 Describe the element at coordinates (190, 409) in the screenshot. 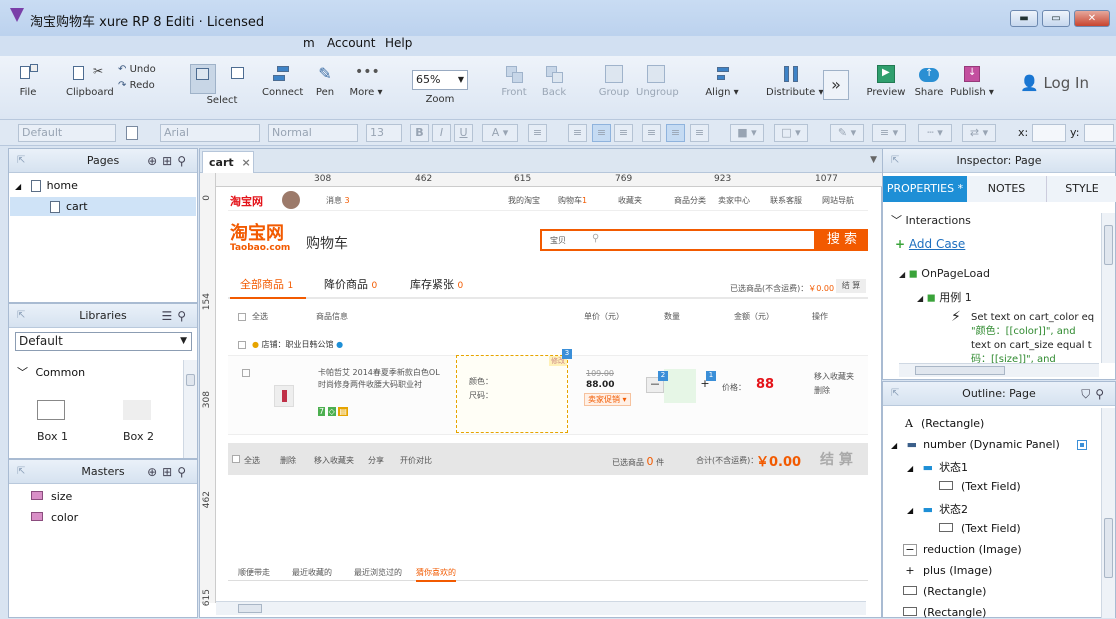

I see `libraries-scrollbar` at that location.